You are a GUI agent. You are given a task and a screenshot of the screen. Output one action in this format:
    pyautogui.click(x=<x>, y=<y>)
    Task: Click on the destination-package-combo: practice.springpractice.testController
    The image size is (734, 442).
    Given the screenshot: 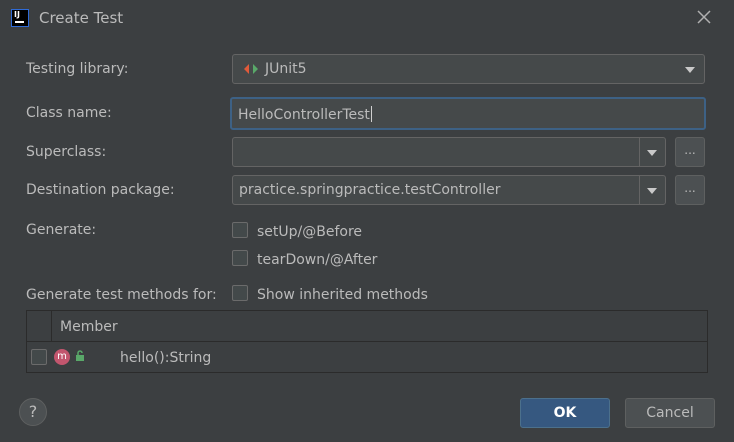 What is the action you would take?
    pyautogui.click(x=449, y=190)
    